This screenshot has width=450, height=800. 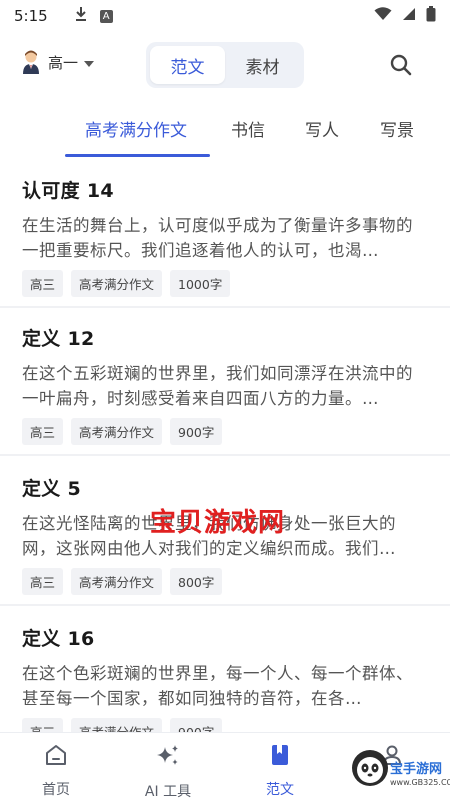 What do you see at coordinates (168, 792) in the screenshot?
I see `nav-label: AI 工具` at bounding box center [168, 792].